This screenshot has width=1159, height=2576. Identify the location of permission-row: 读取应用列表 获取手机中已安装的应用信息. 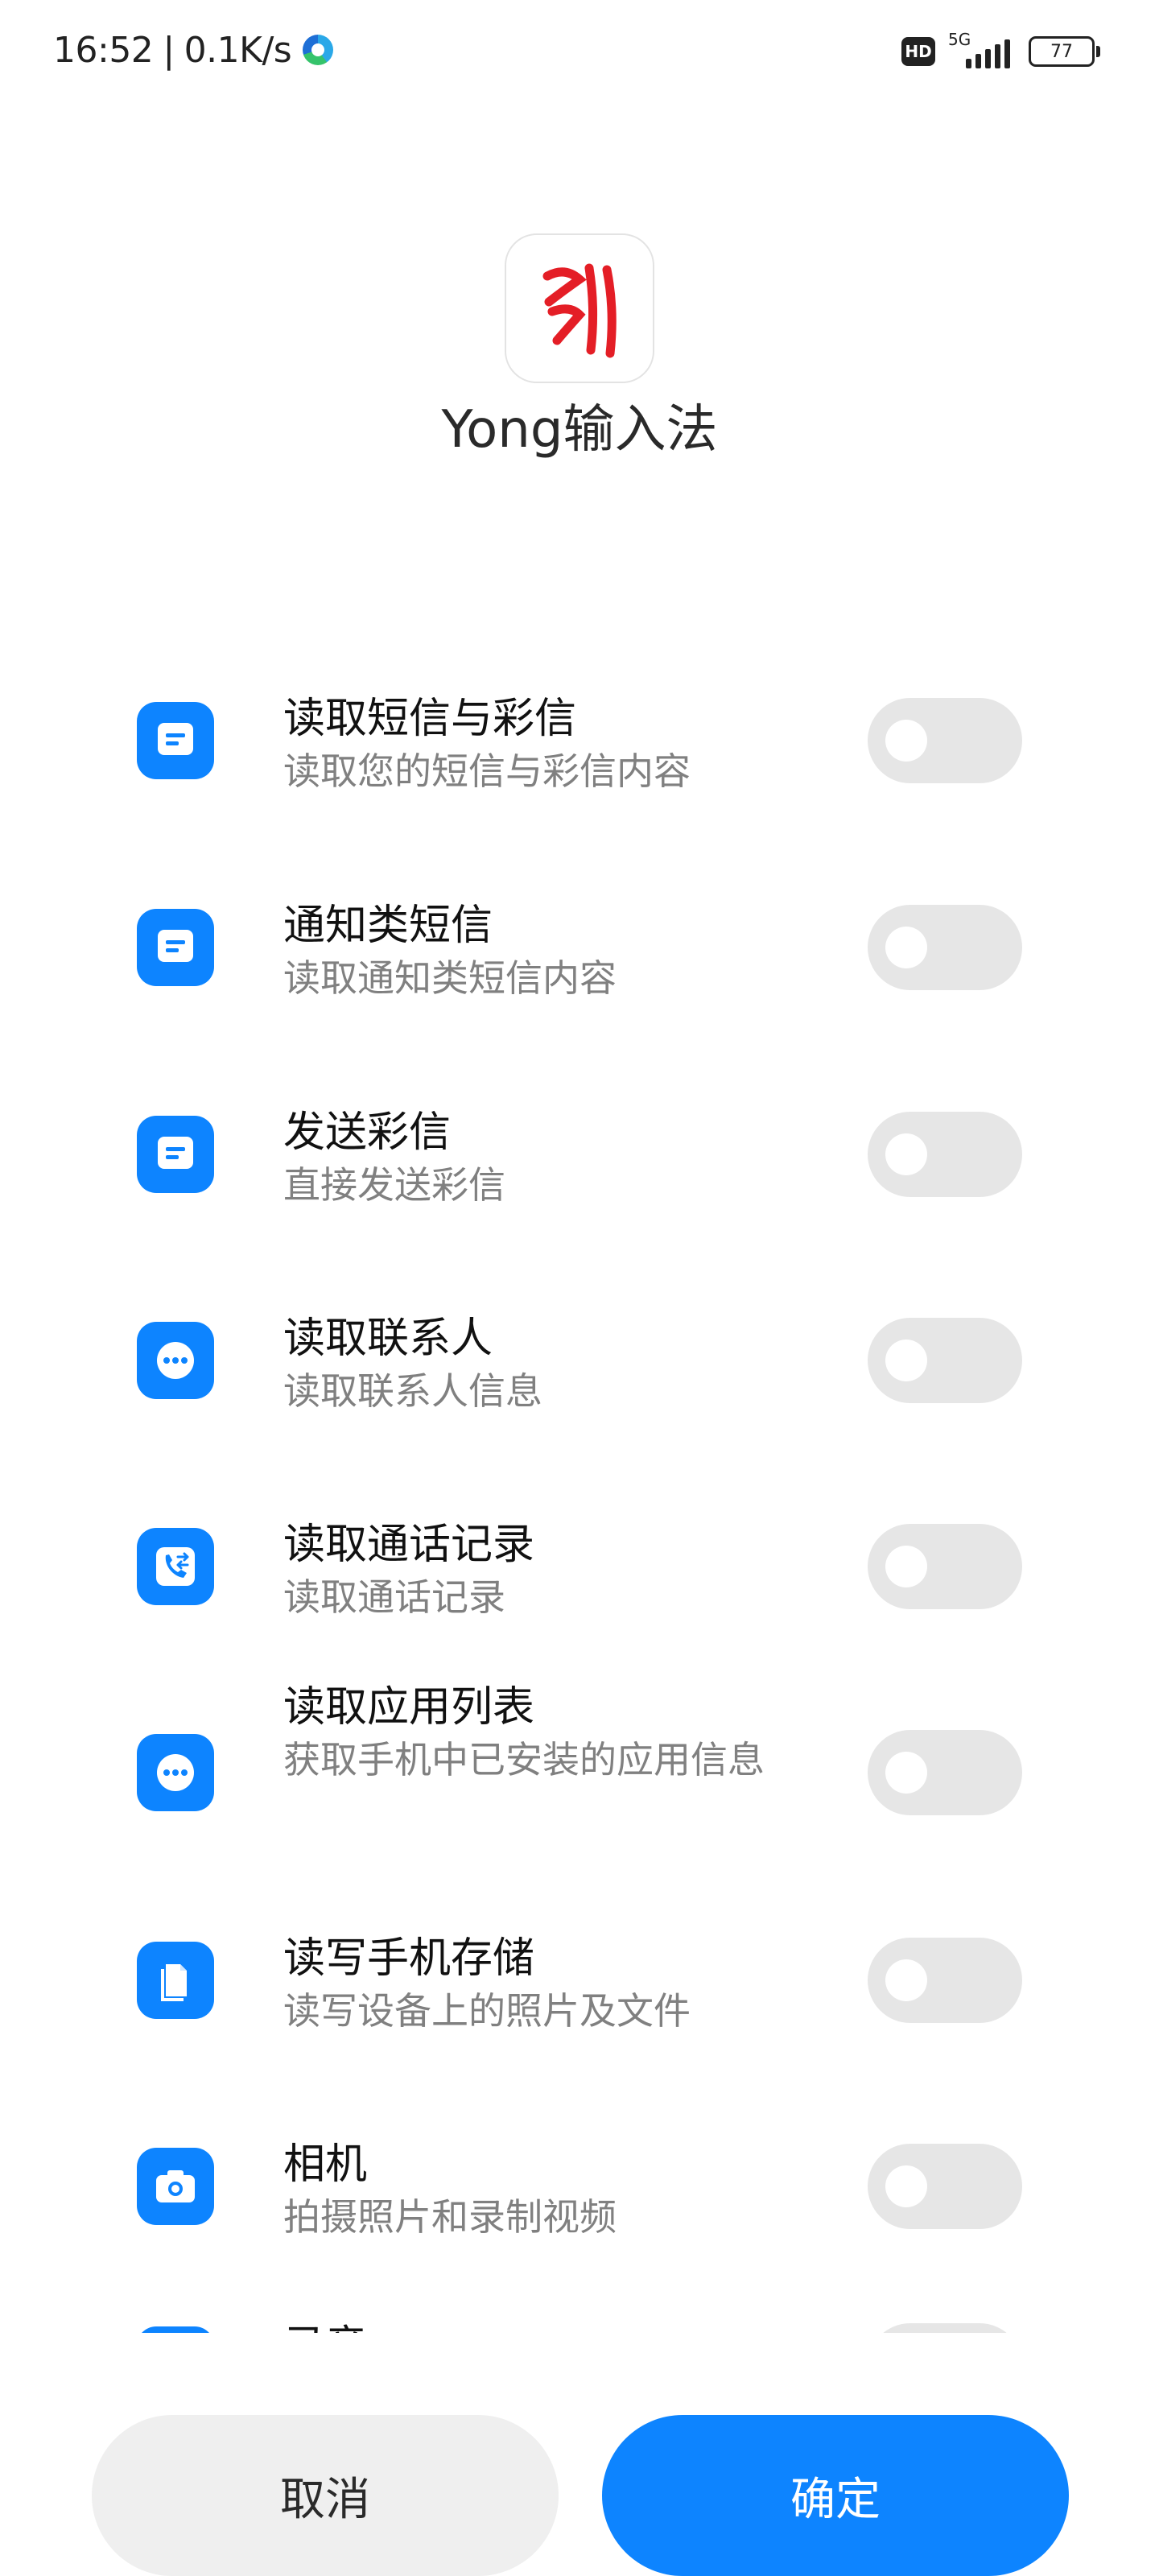
(579, 1777).